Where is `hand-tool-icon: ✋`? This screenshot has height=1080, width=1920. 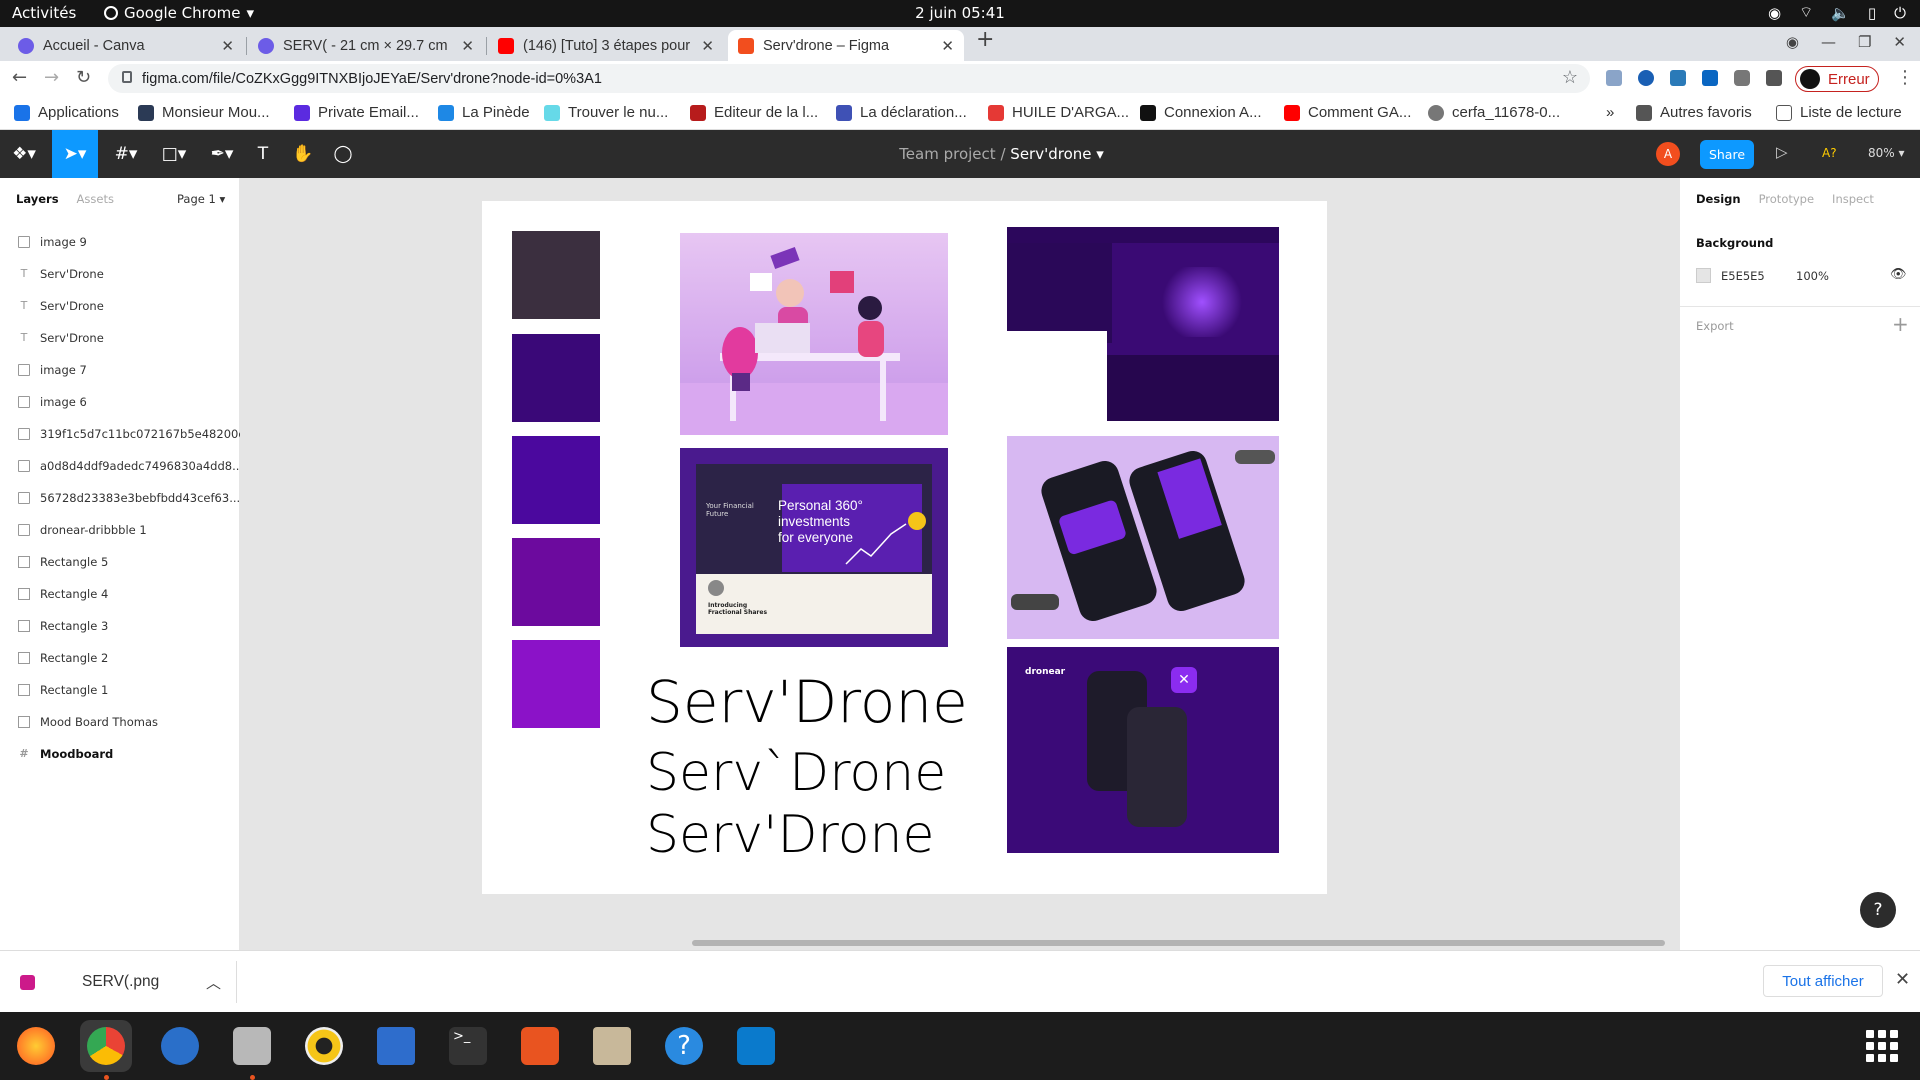 hand-tool-icon: ✋ is located at coordinates (303, 154).